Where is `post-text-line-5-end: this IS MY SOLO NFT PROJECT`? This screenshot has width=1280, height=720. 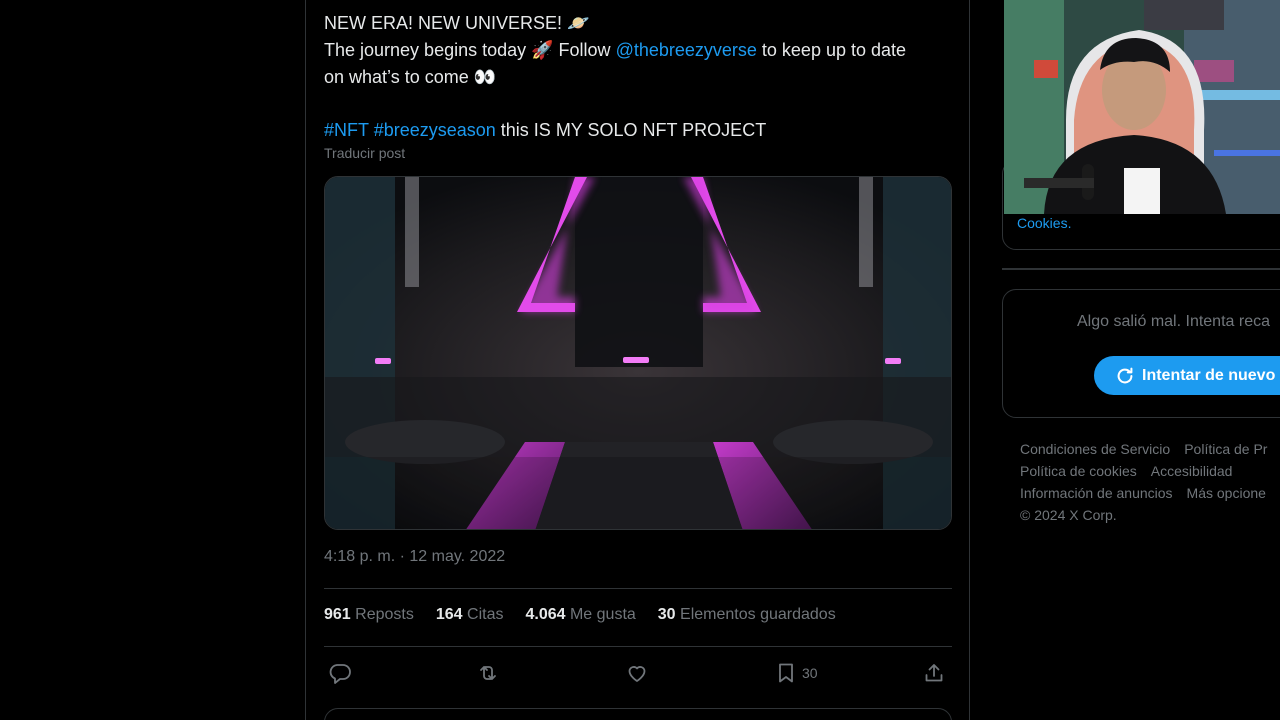
post-text-line-5-end: this IS MY SOLO NFT PROJECT is located at coordinates (631, 130).